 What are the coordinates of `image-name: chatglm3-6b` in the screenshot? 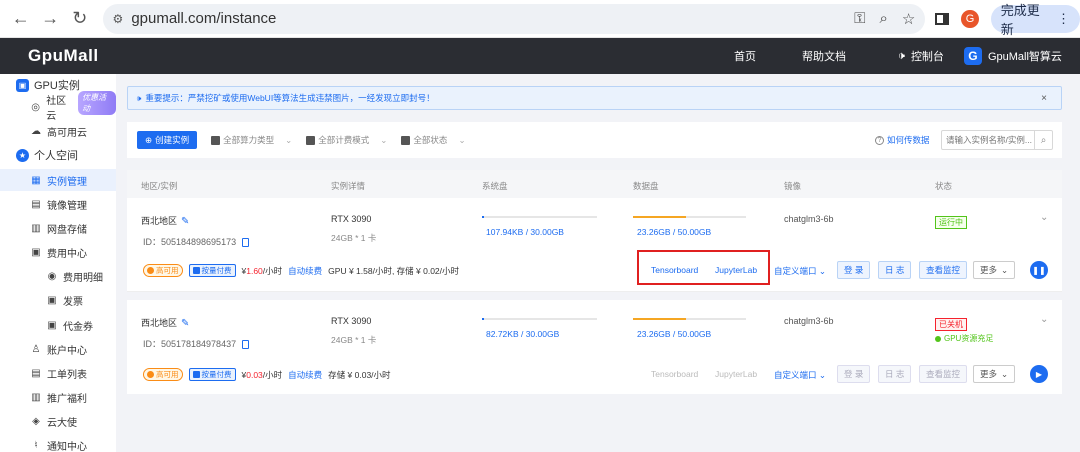 It's located at (809, 321).